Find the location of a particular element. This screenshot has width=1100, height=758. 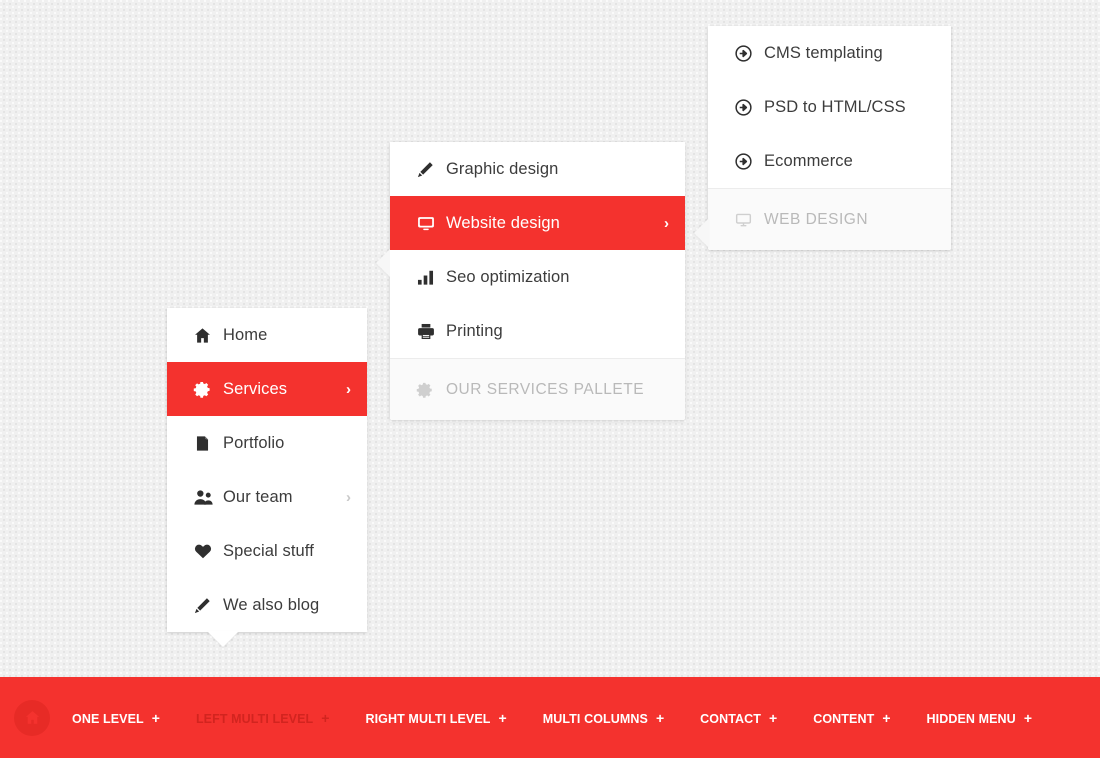

menu-item-label: Home is located at coordinates (245, 334).